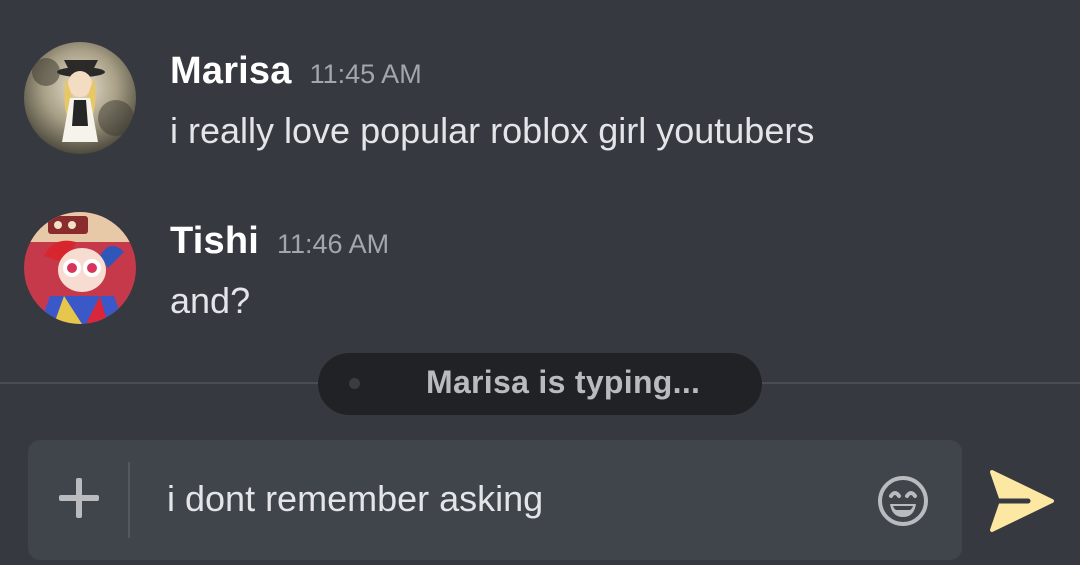  Describe the element at coordinates (333, 244) in the screenshot. I see `timestamp: 11:46 AM` at that location.